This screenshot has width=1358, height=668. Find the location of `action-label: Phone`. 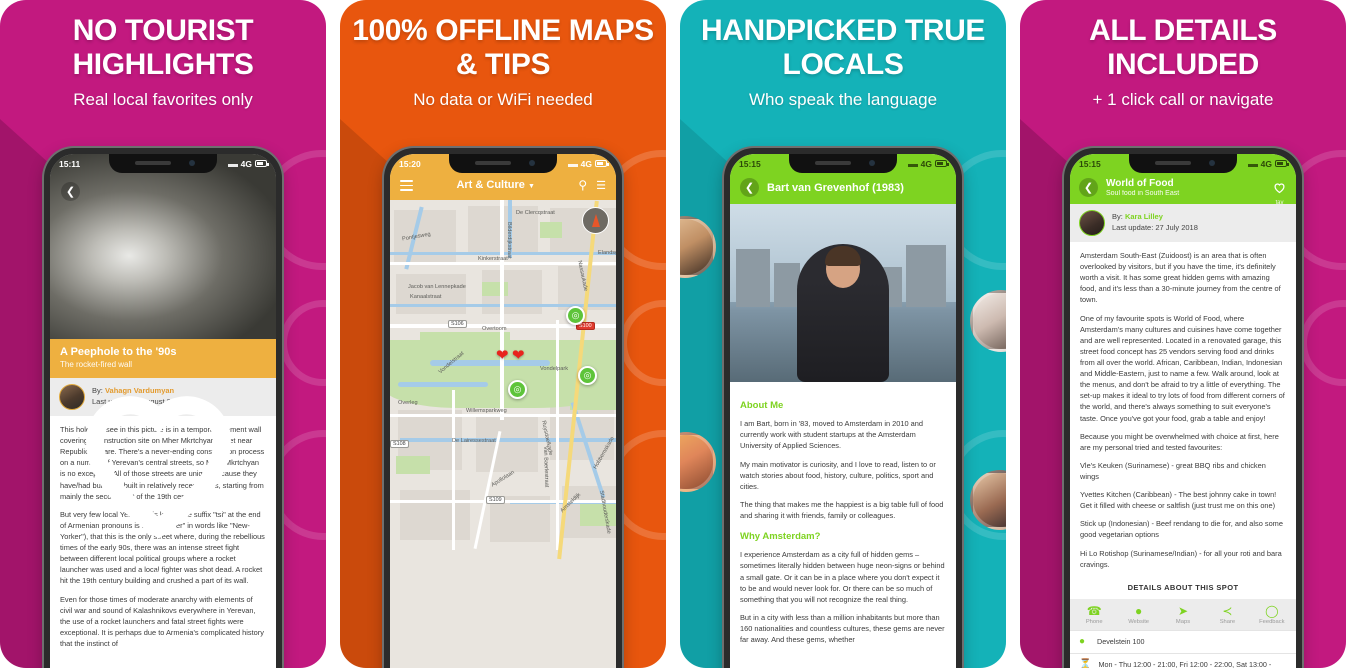

action-label: Phone is located at coordinates (1094, 621).